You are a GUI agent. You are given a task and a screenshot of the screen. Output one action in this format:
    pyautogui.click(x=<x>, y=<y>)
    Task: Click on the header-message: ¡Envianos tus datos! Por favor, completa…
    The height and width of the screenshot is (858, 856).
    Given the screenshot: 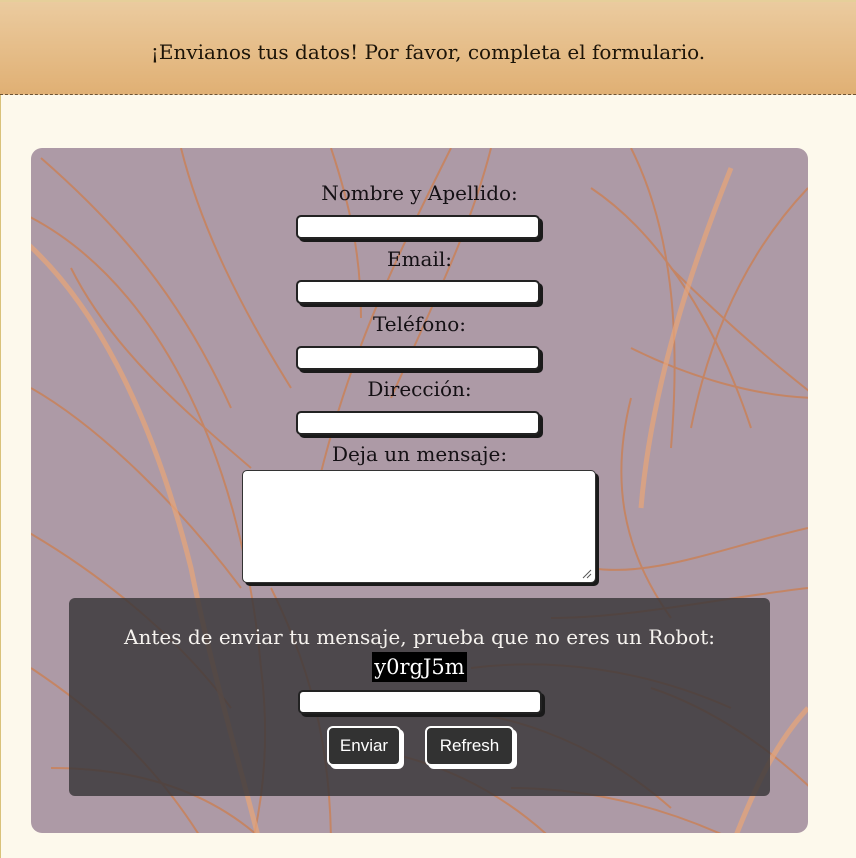 What is the action you would take?
    pyautogui.click(x=428, y=52)
    